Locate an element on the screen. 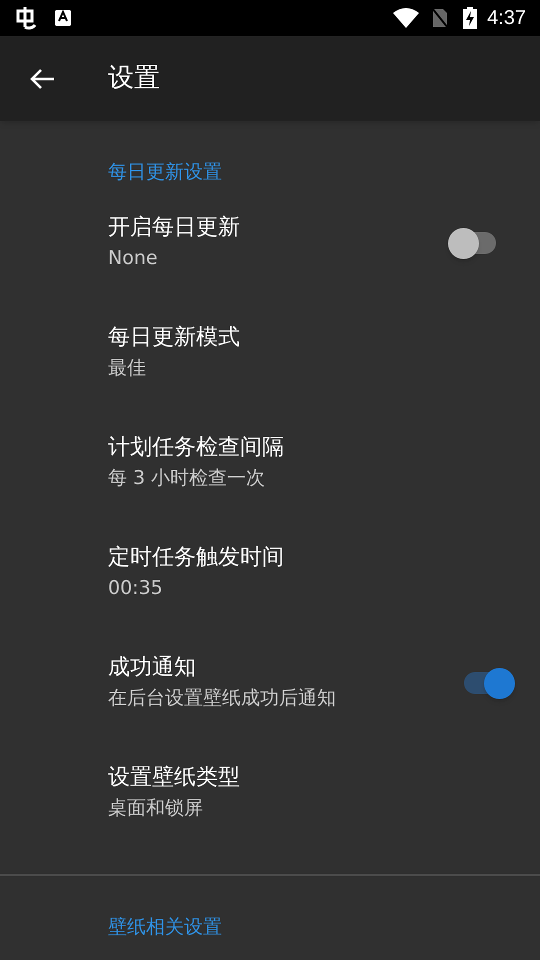  preference-title: 设置壁纸类型 is located at coordinates (174, 778).